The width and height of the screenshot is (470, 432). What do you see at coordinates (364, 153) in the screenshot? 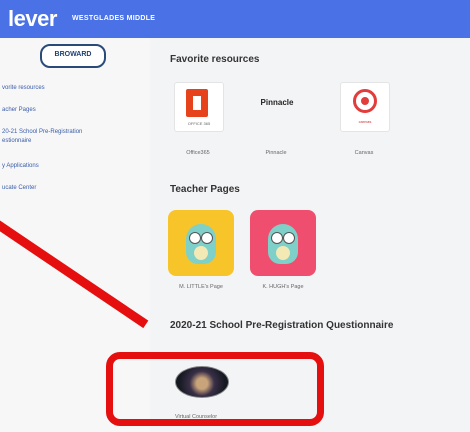
I see `canvas-label: Canvas` at bounding box center [364, 153].